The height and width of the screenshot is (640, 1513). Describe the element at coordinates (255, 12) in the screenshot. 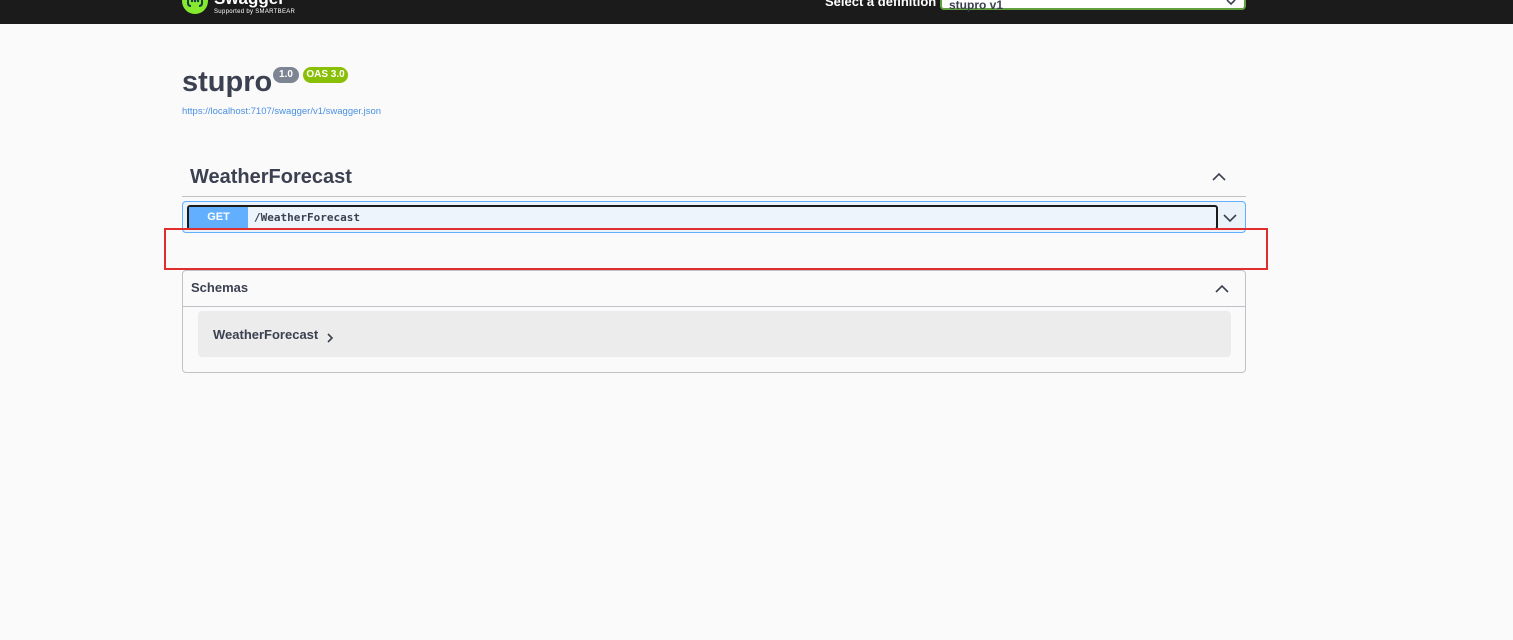

I see `logo-subtitle: Supported by SMARTBEAR` at that location.